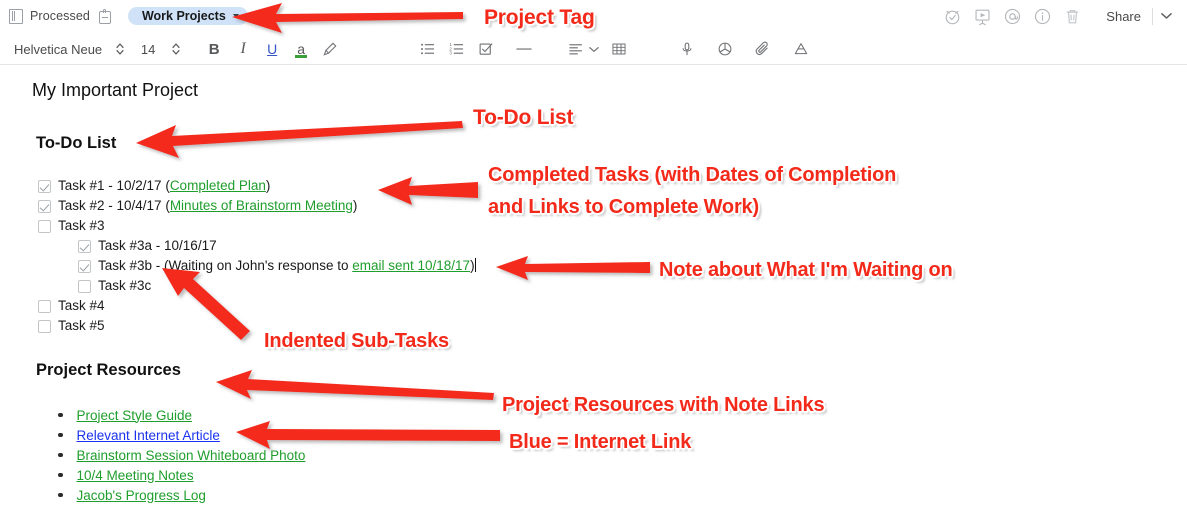 The image size is (1187, 522). I want to click on arrow-todo-list, so click(299, 139).